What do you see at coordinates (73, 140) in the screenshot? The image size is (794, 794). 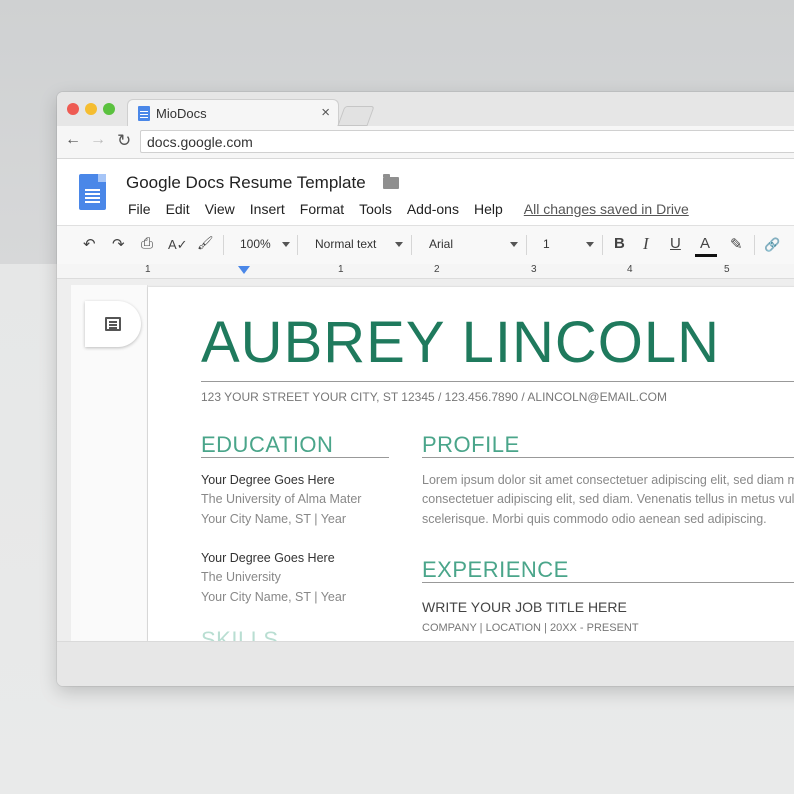 I see `back-arrow-icon: ←` at bounding box center [73, 140].